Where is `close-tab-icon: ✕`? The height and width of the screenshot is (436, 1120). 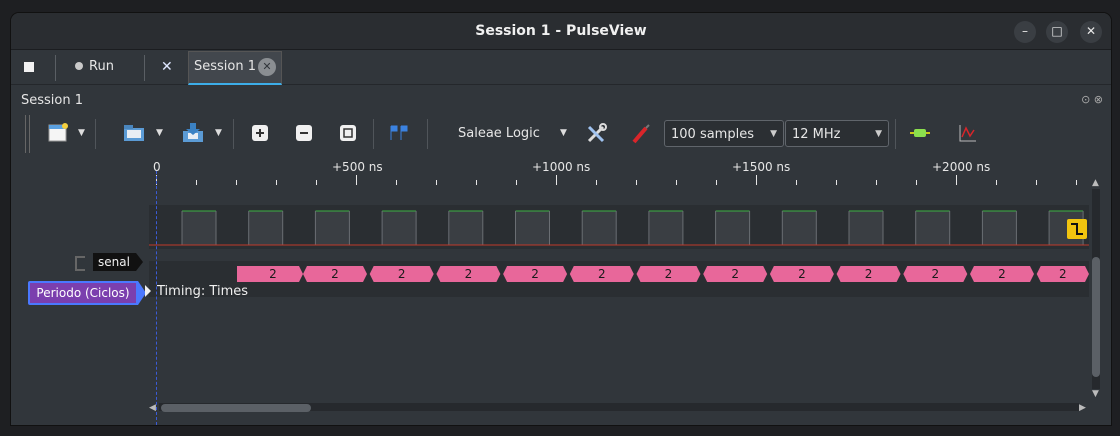
close-tab-icon: ✕ is located at coordinates (267, 67).